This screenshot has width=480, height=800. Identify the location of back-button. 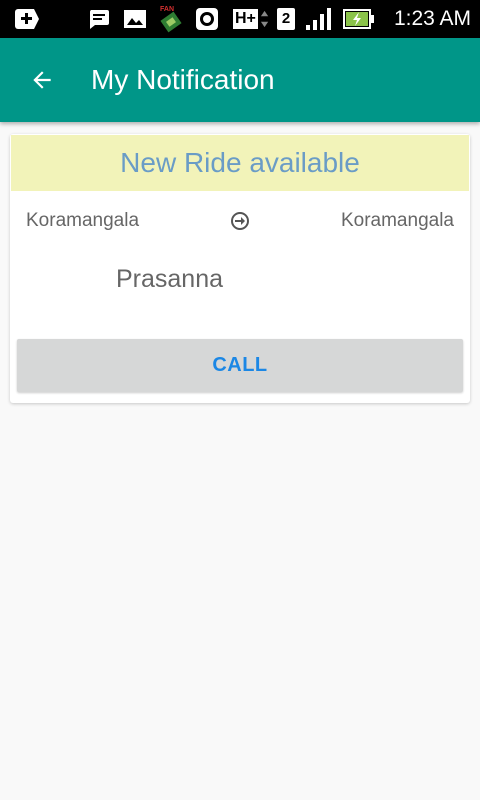
(42, 80).